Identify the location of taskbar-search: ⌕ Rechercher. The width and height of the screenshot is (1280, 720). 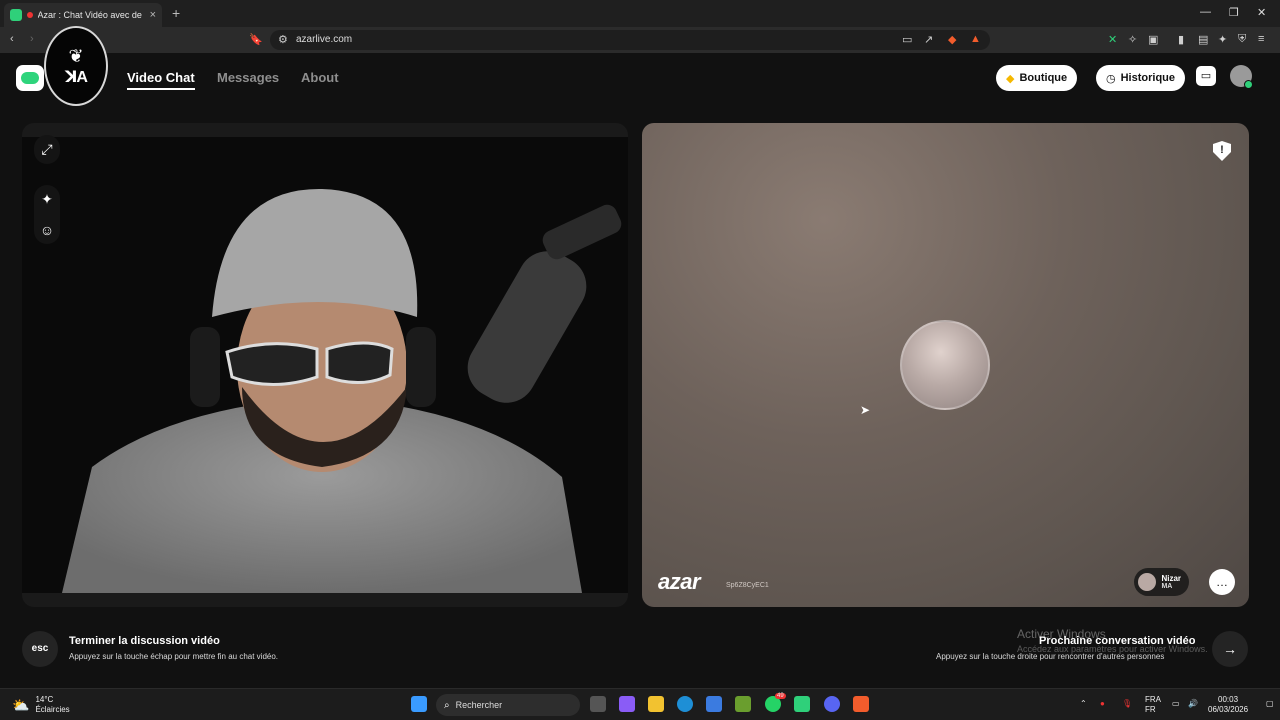
(508, 705).